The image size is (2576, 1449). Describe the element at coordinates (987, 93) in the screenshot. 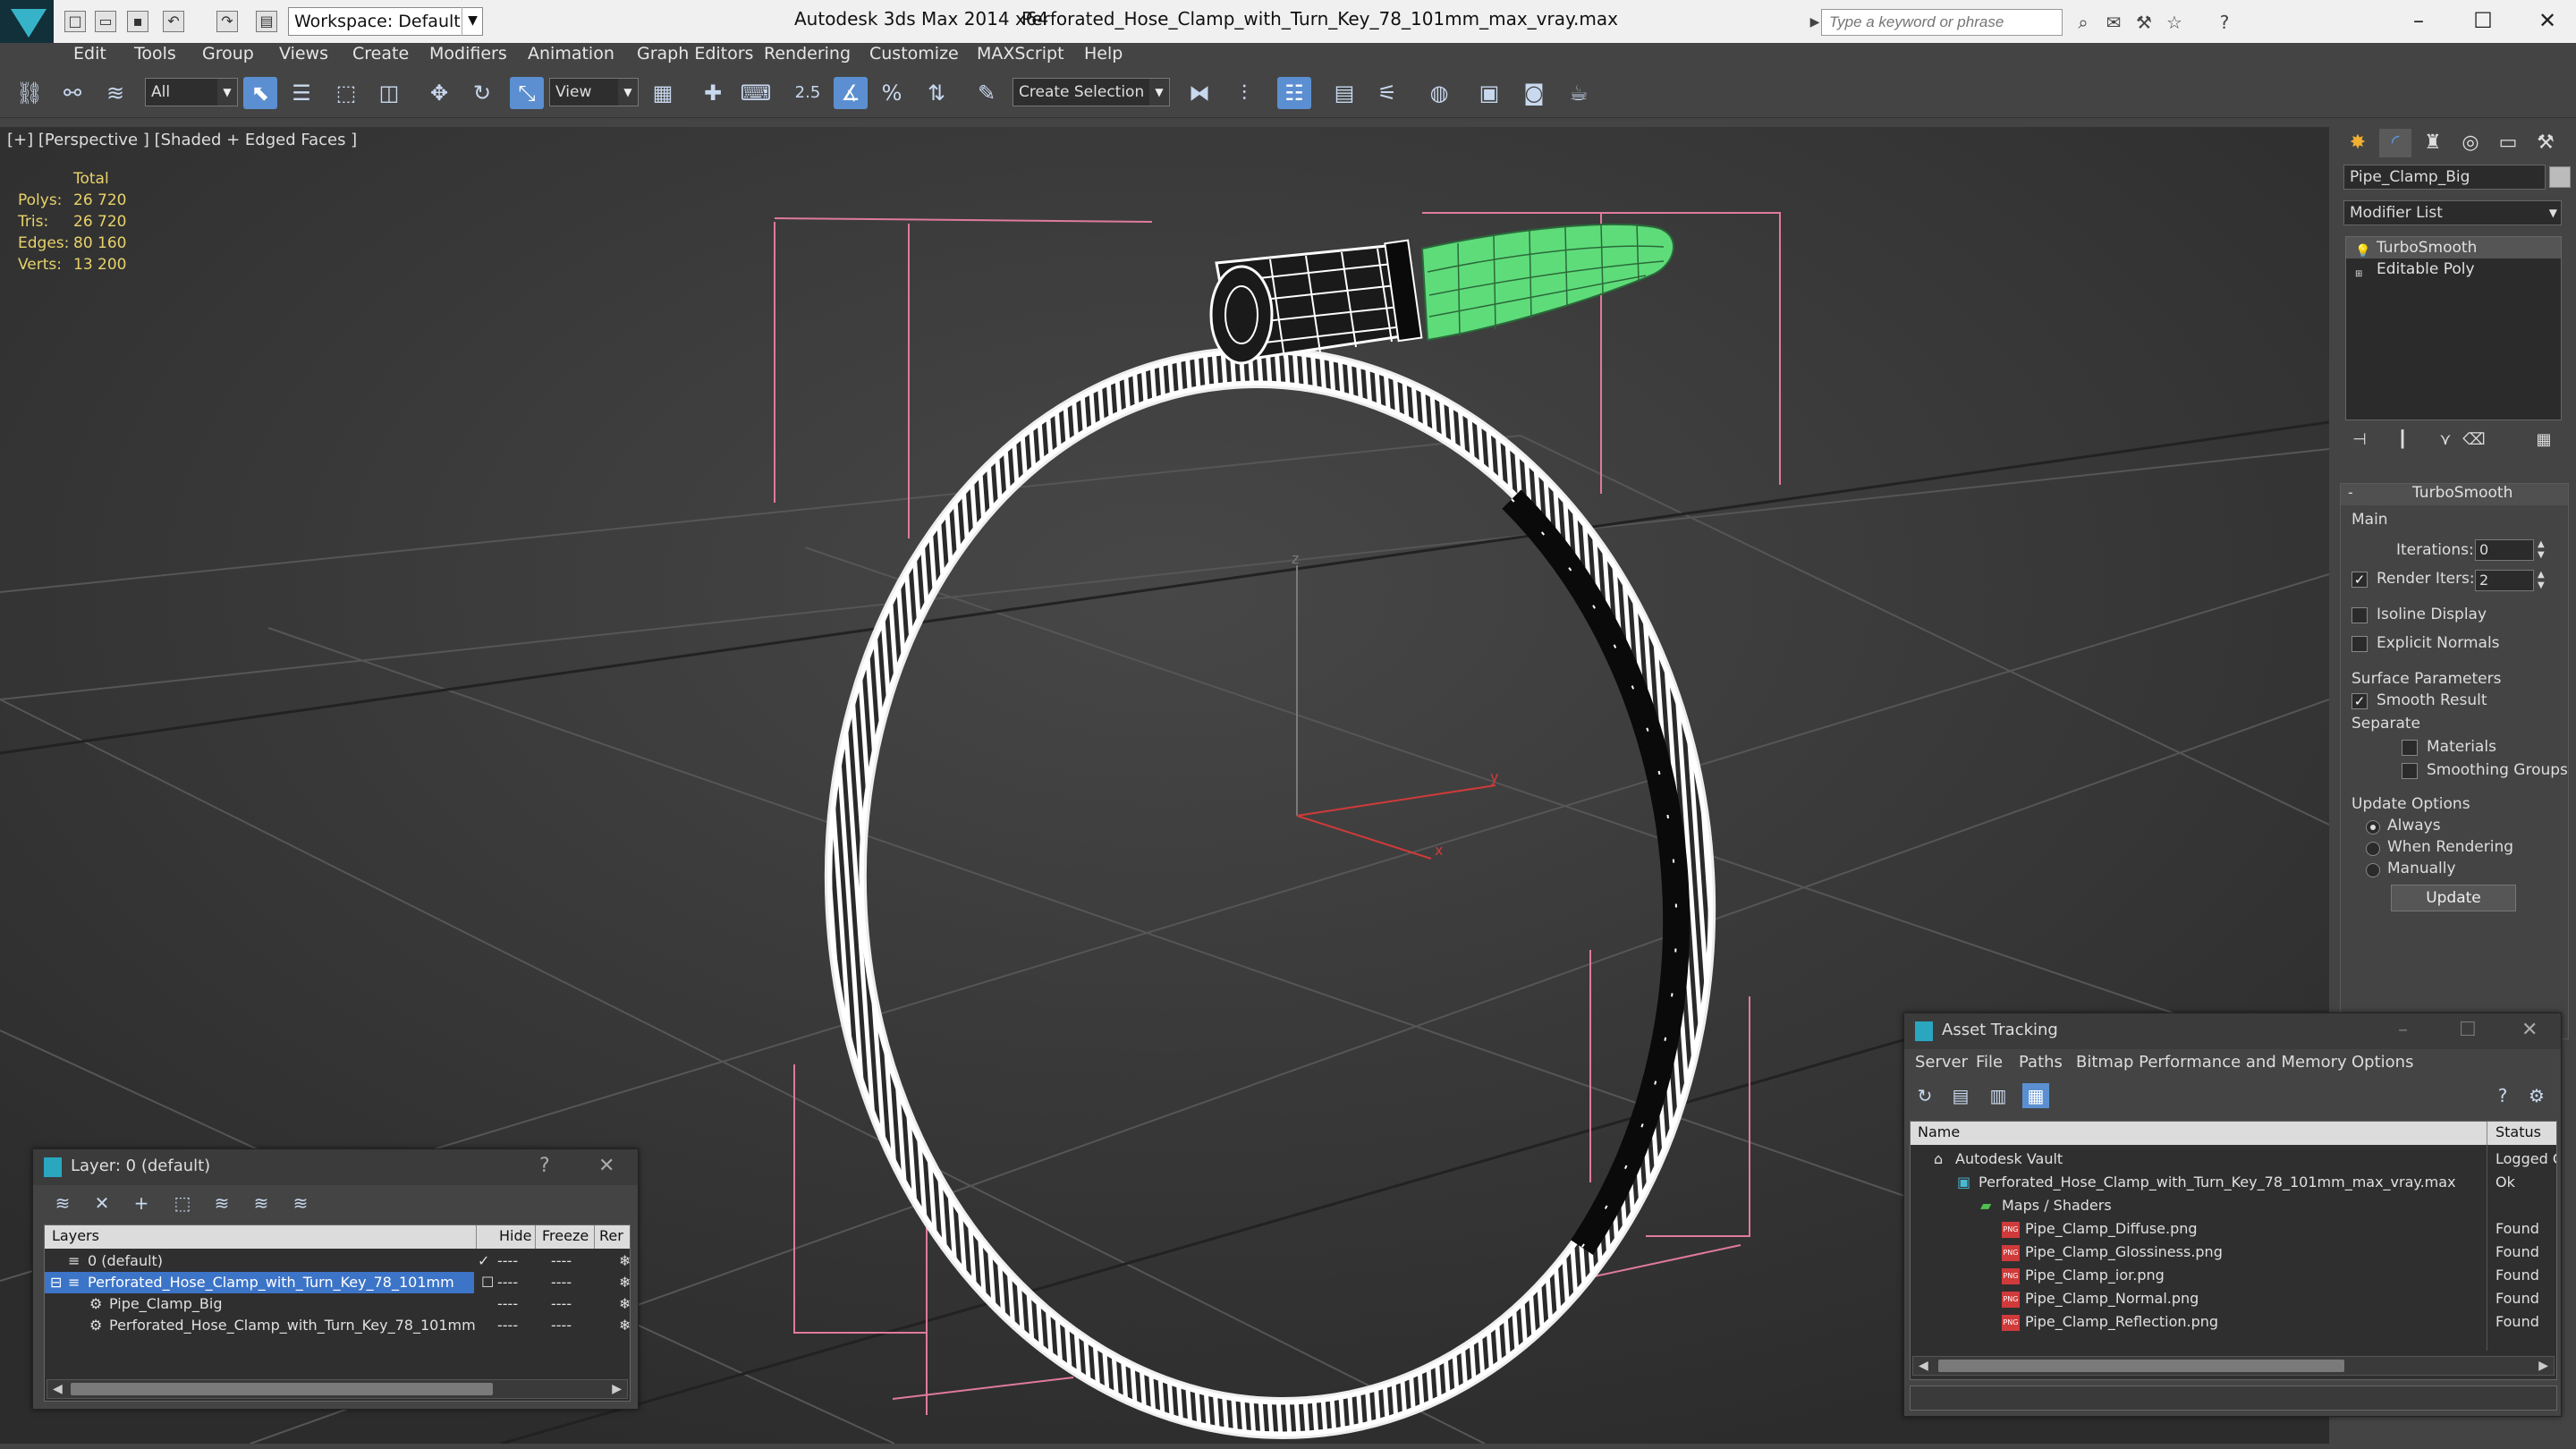

I see `edit-named-selection-icon: ✎` at that location.